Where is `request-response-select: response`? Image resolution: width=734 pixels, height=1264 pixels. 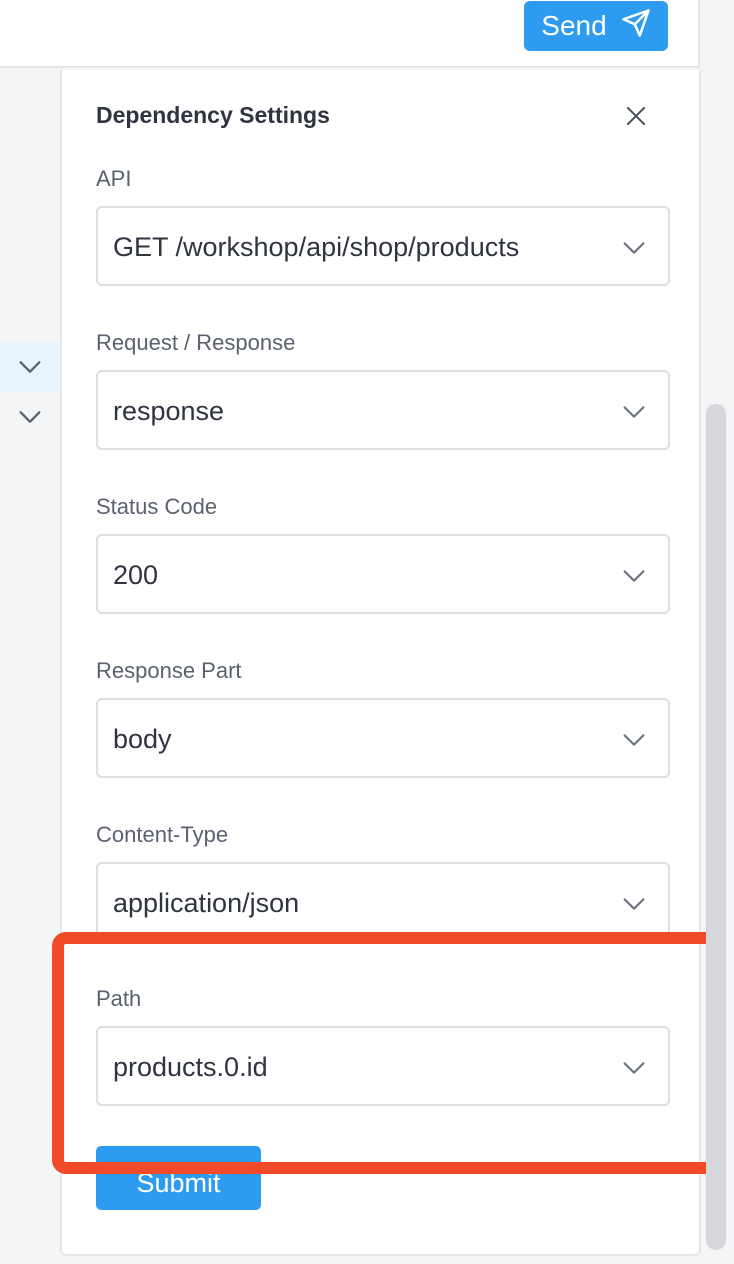
request-response-select: response is located at coordinates (383, 410).